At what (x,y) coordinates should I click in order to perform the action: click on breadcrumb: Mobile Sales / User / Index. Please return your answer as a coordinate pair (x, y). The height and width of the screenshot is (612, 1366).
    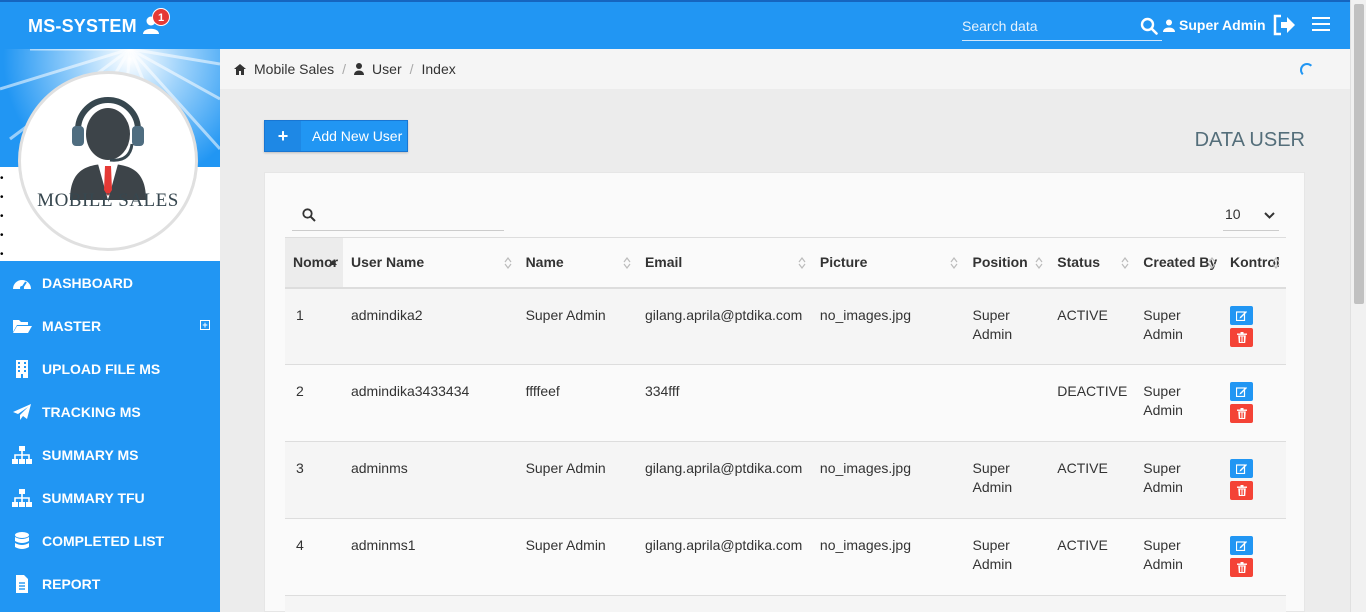
    Looking at the image, I should click on (785, 69).